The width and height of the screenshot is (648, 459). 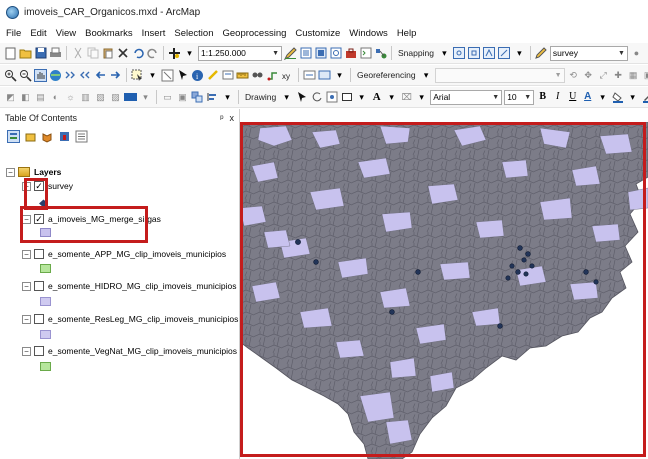 I want to click on data-frame-icon: ▣, so click(x=182, y=97).